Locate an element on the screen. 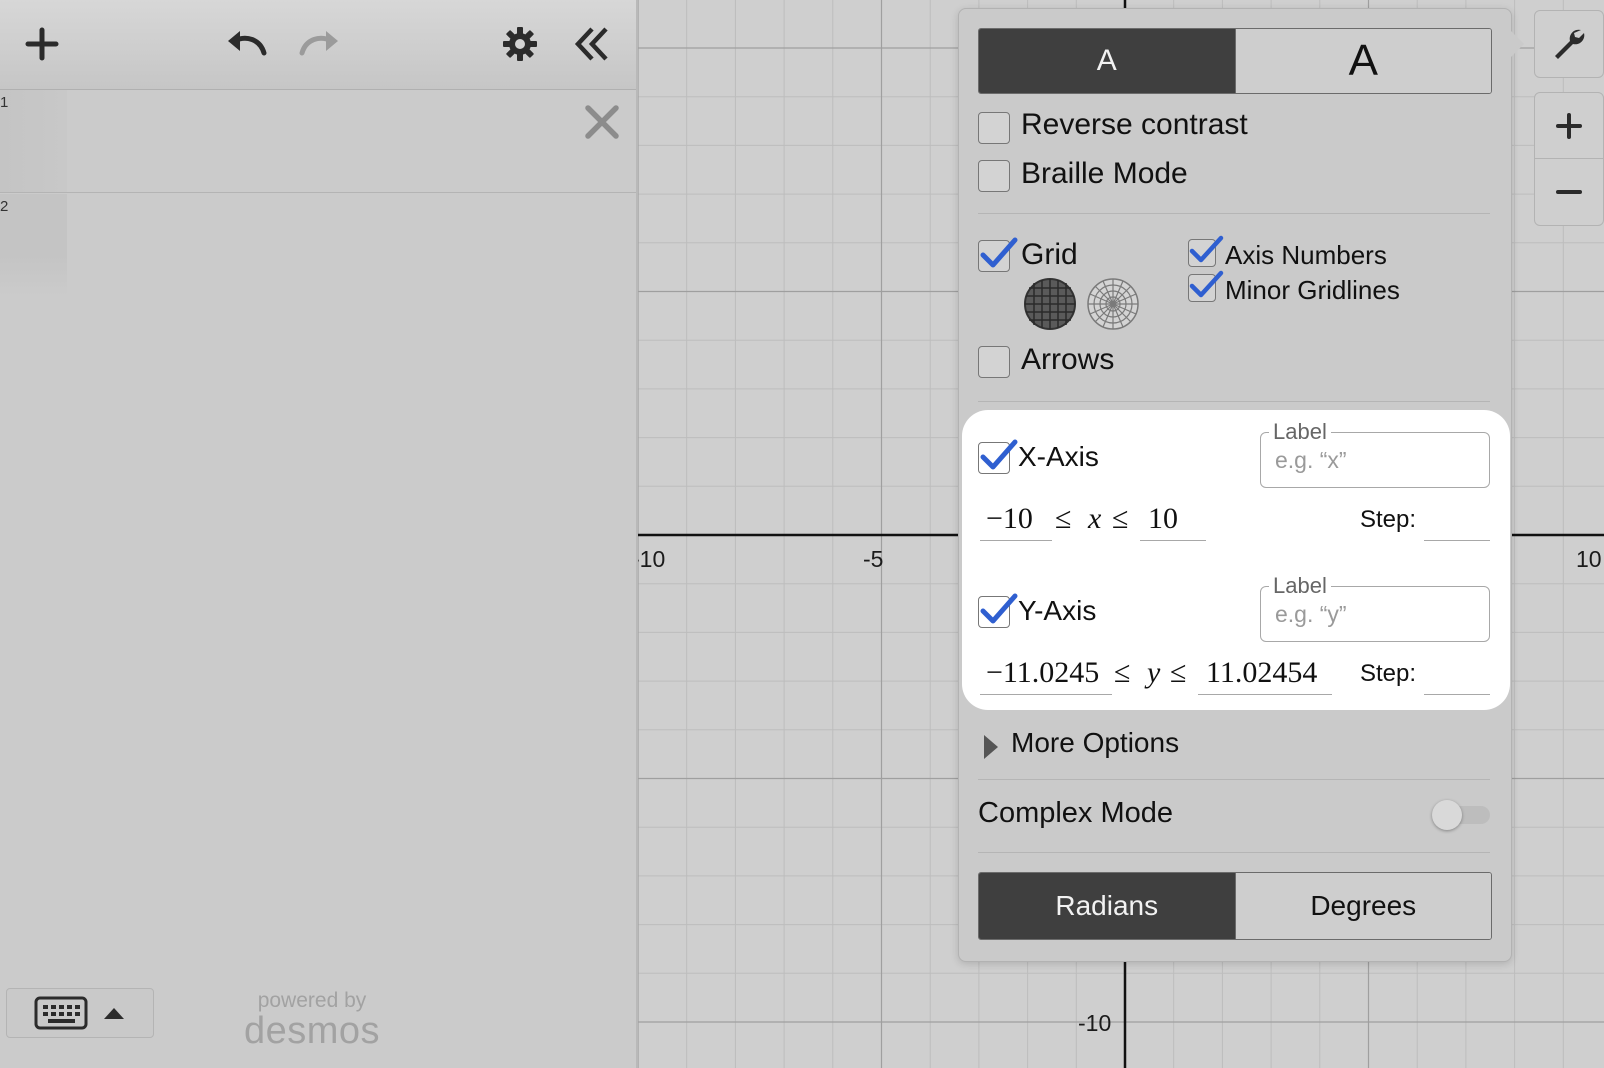 The image size is (1604, 1068). collapse-panel-button is located at coordinates (592, 44).